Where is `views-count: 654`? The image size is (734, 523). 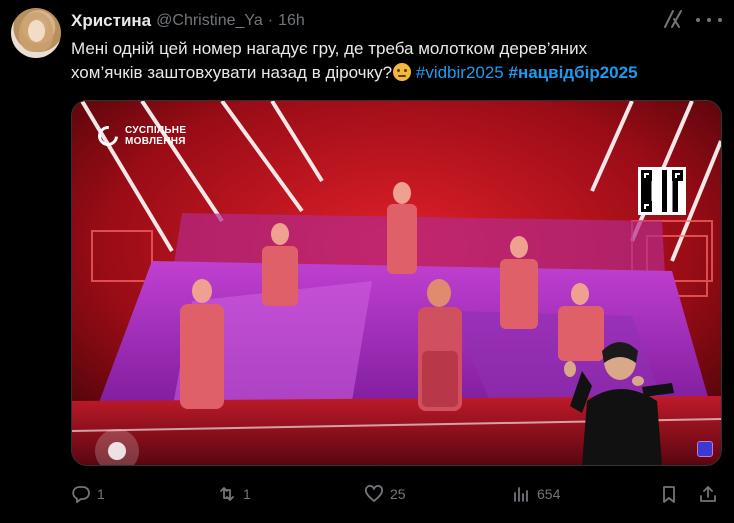
views-count: 654 is located at coordinates (549, 494).